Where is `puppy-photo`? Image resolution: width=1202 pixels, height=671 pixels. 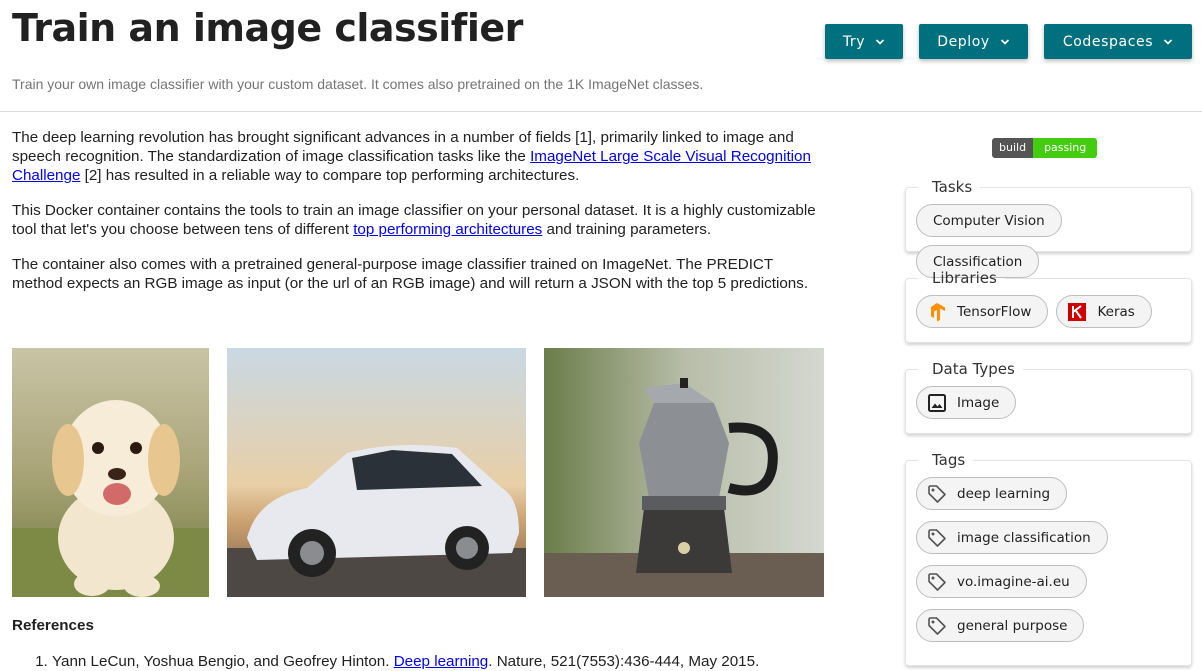 puppy-photo is located at coordinates (110, 472).